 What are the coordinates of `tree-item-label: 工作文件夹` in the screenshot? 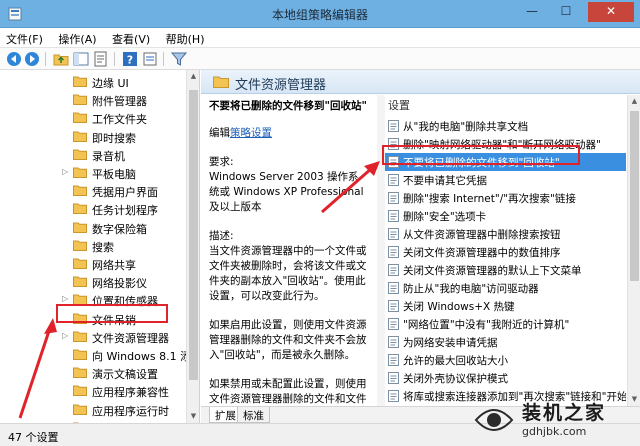 It's located at (119, 120).